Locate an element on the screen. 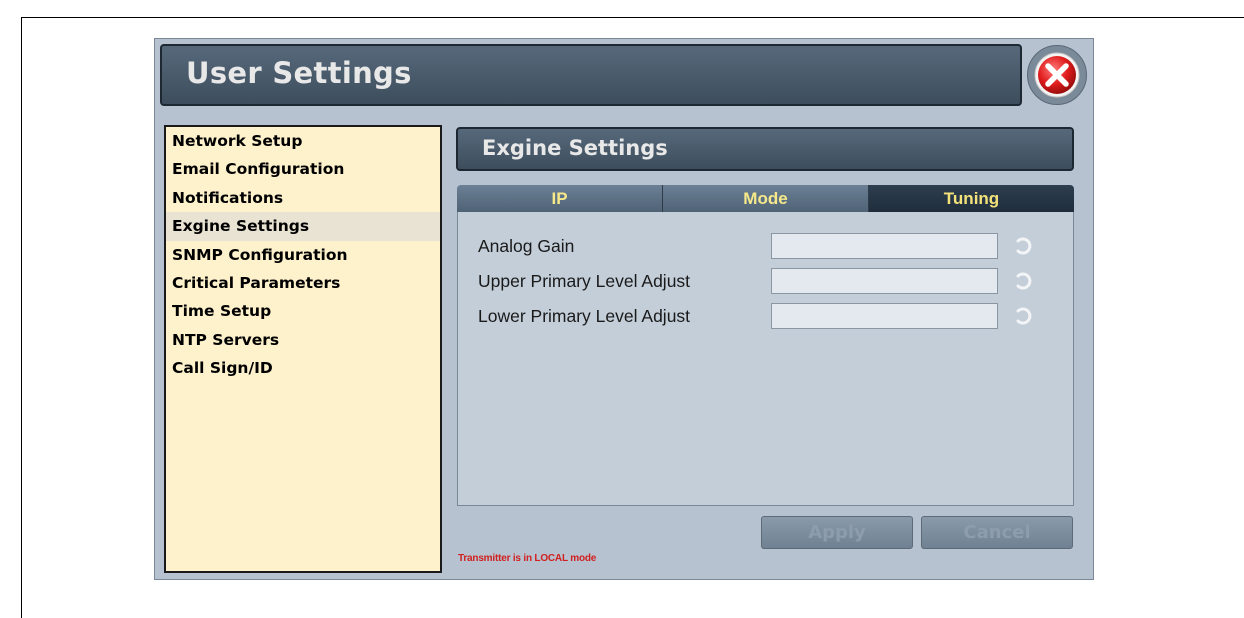  lower-primary-level-adjust-input is located at coordinates (884, 316).